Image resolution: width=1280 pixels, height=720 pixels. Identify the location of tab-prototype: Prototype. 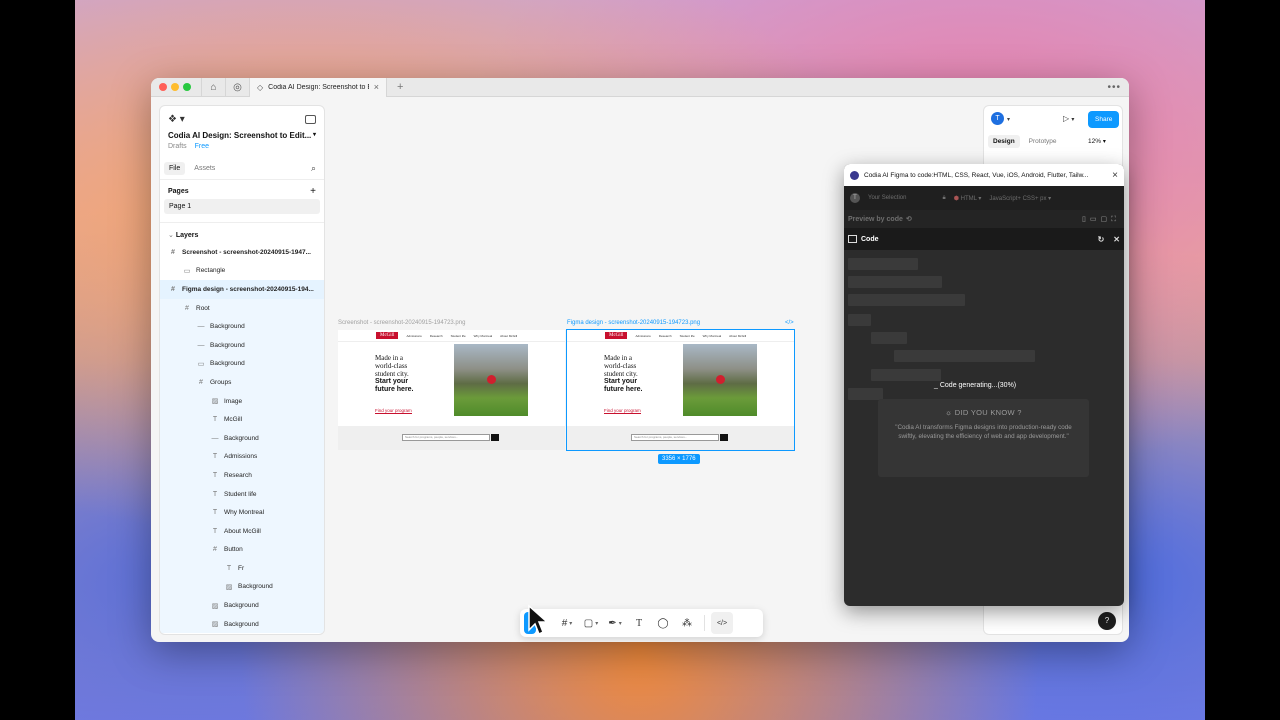
(1043, 141).